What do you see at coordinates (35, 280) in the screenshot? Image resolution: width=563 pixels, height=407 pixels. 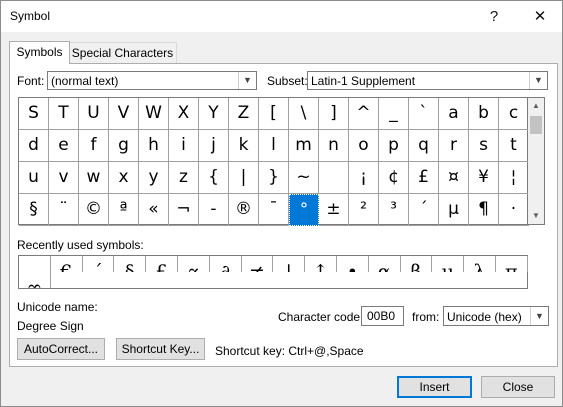 I see `recent-symbol-cell: ∞` at bounding box center [35, 280].